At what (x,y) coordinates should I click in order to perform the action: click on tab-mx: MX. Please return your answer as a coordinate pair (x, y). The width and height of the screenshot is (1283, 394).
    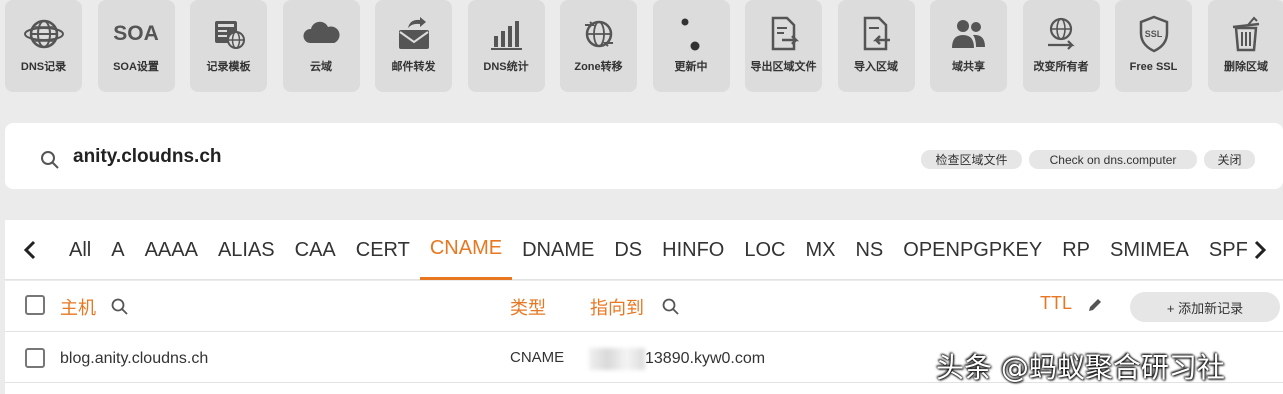
    Looking at the image, I should click on (820, 250).